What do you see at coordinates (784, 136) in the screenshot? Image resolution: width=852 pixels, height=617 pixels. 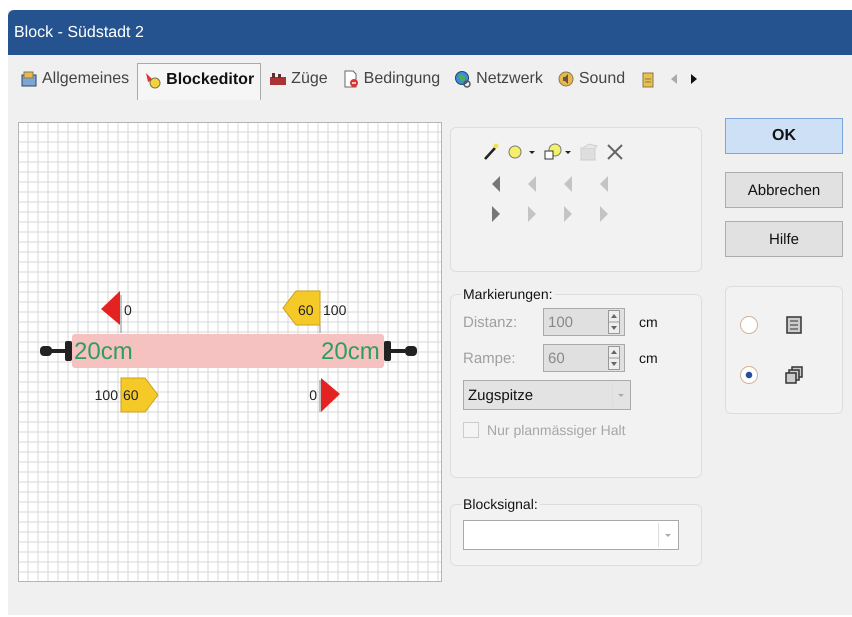 I see `dialog-button: OK` at bounding box center [784, 136].